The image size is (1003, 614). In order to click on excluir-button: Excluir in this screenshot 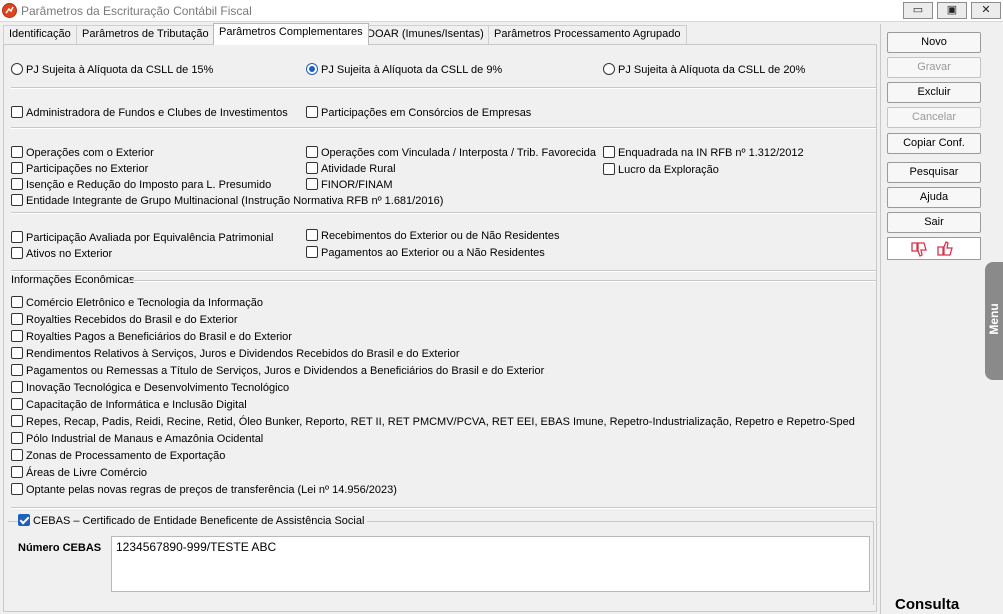, I will do `click(934, 92)`.